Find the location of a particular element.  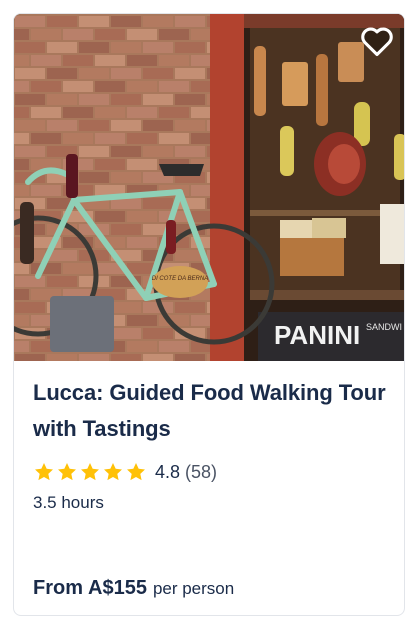

rating-value: 4.8 is located at coordinates (168, 471).